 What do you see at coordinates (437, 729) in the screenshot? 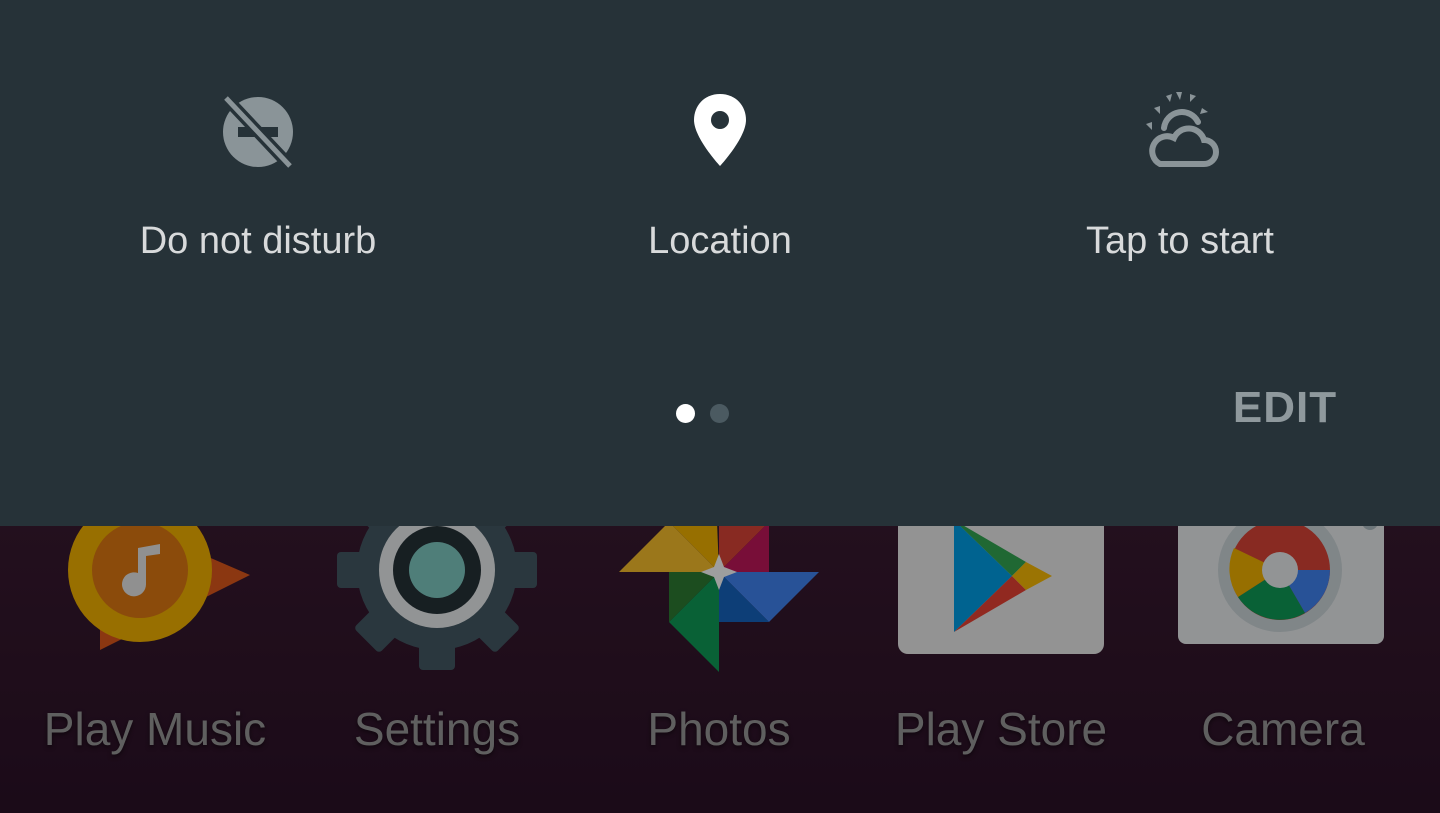
I see `dock-app-label: Settings` at bounding box center [437, 729].